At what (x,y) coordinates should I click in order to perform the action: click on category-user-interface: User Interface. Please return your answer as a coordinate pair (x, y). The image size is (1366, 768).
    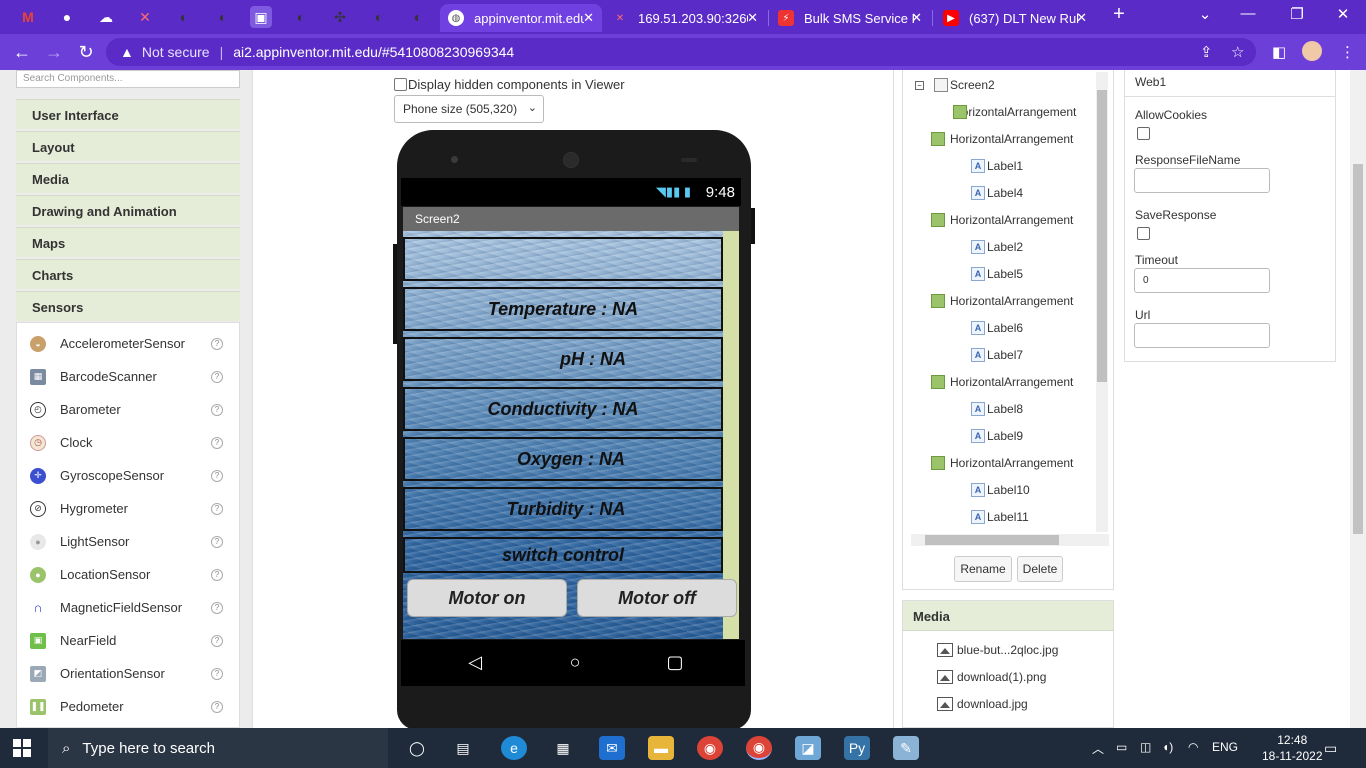
    Looking at the image, I should click on (128, 114).